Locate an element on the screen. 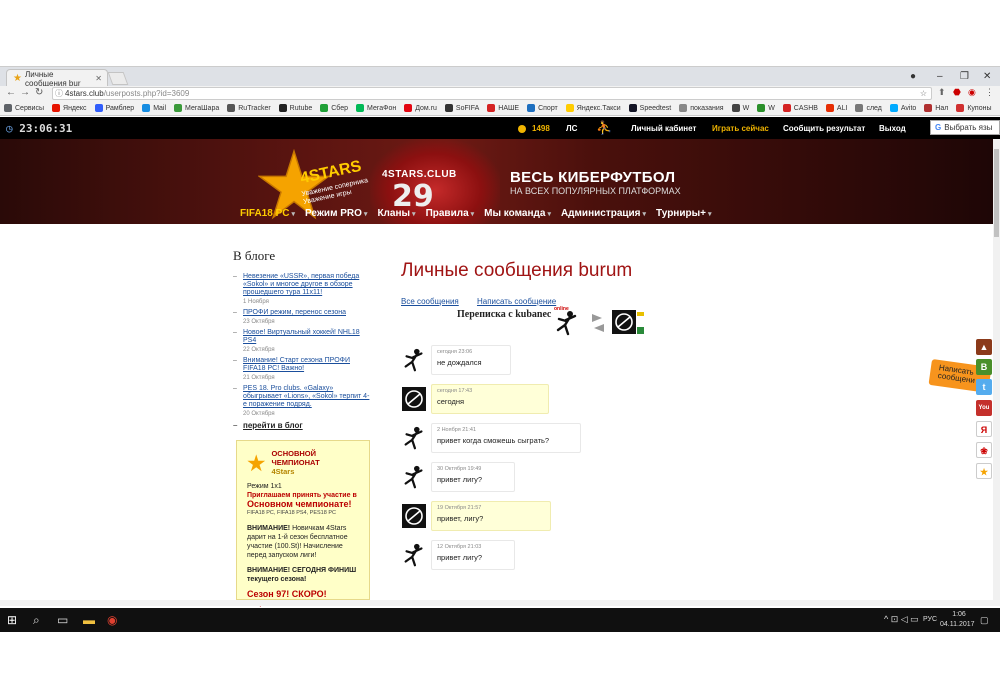  ls-link: ЛС is located at coordinates (571, 128).